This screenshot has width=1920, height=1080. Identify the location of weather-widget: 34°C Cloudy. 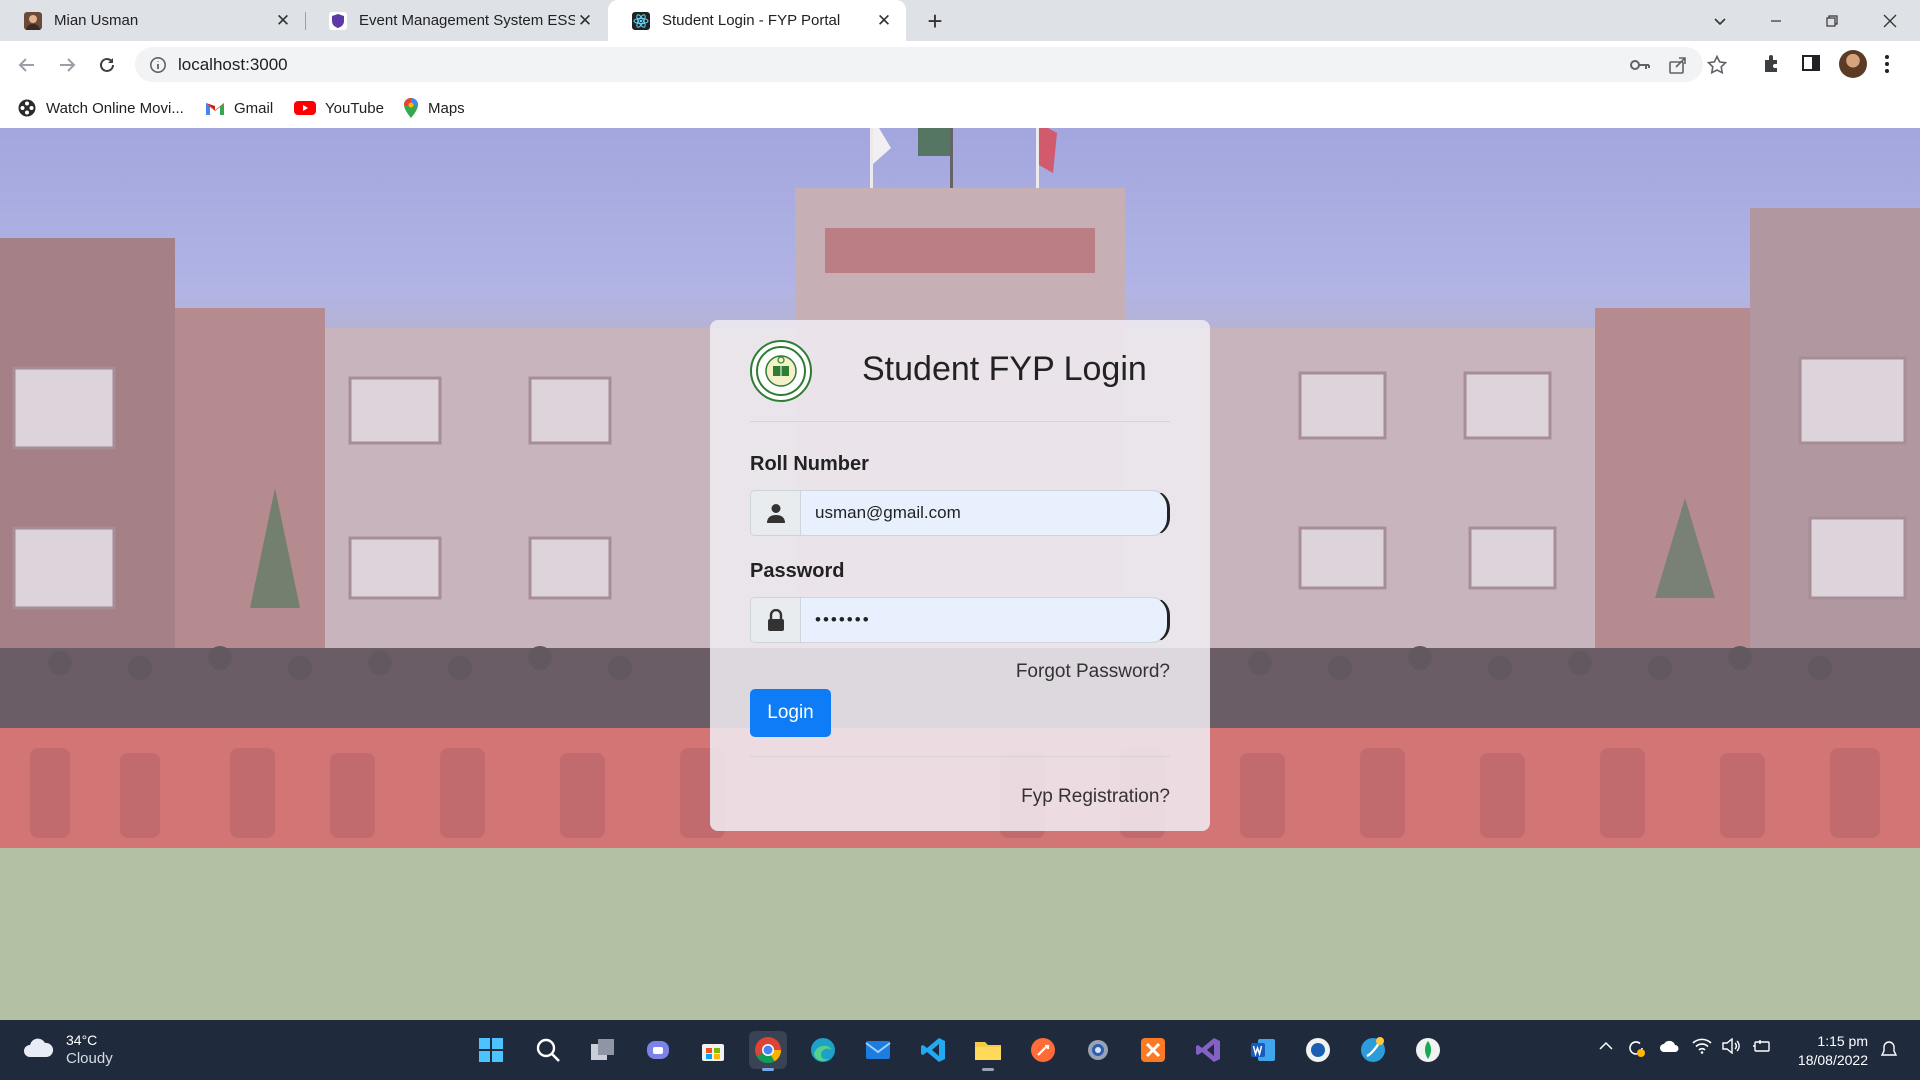
(67, 1050).